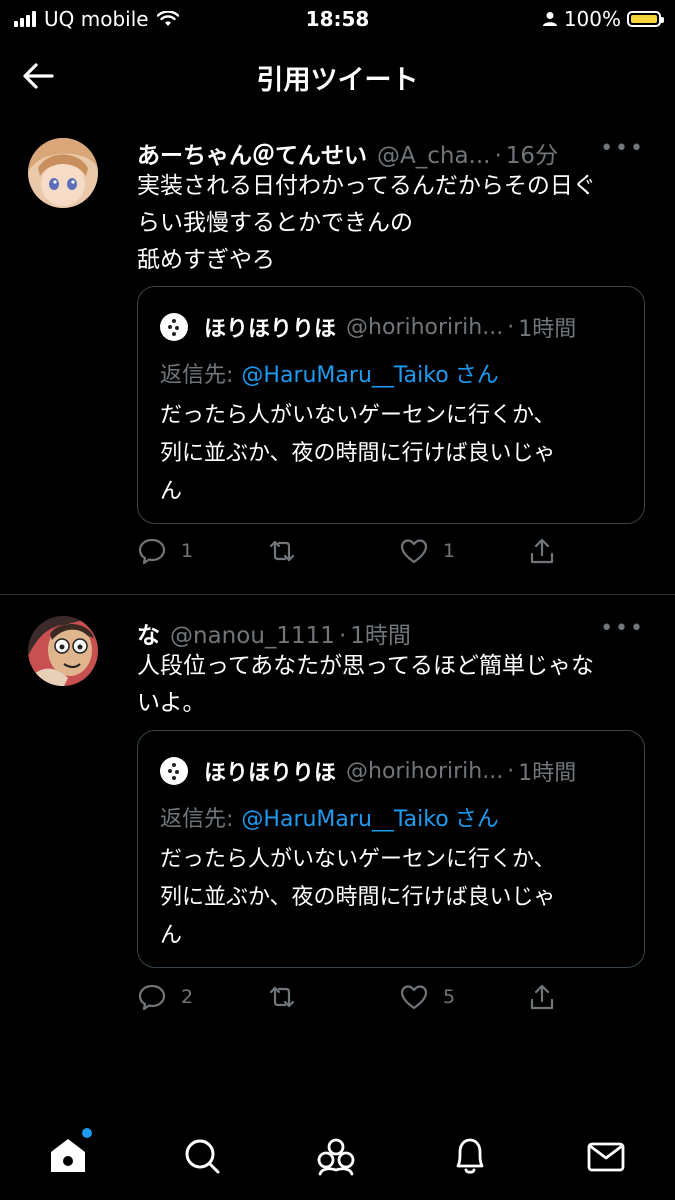  Describe the element at coordinates (449, 551) in the screenshot. I see `like-count: 1` at that location.